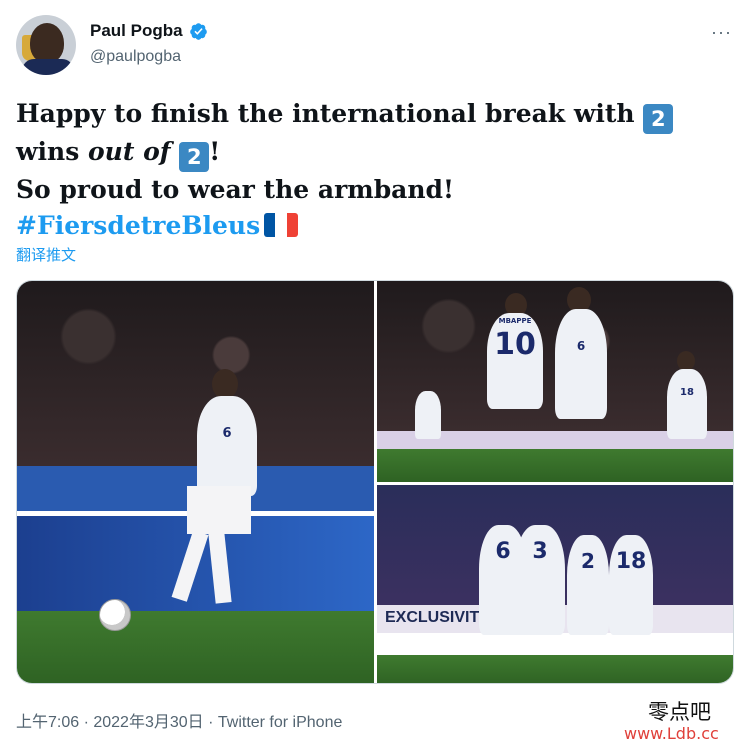 This screenshot has width=750, height=744. I want to click on more-options-icon: ···, so click(721, 32).